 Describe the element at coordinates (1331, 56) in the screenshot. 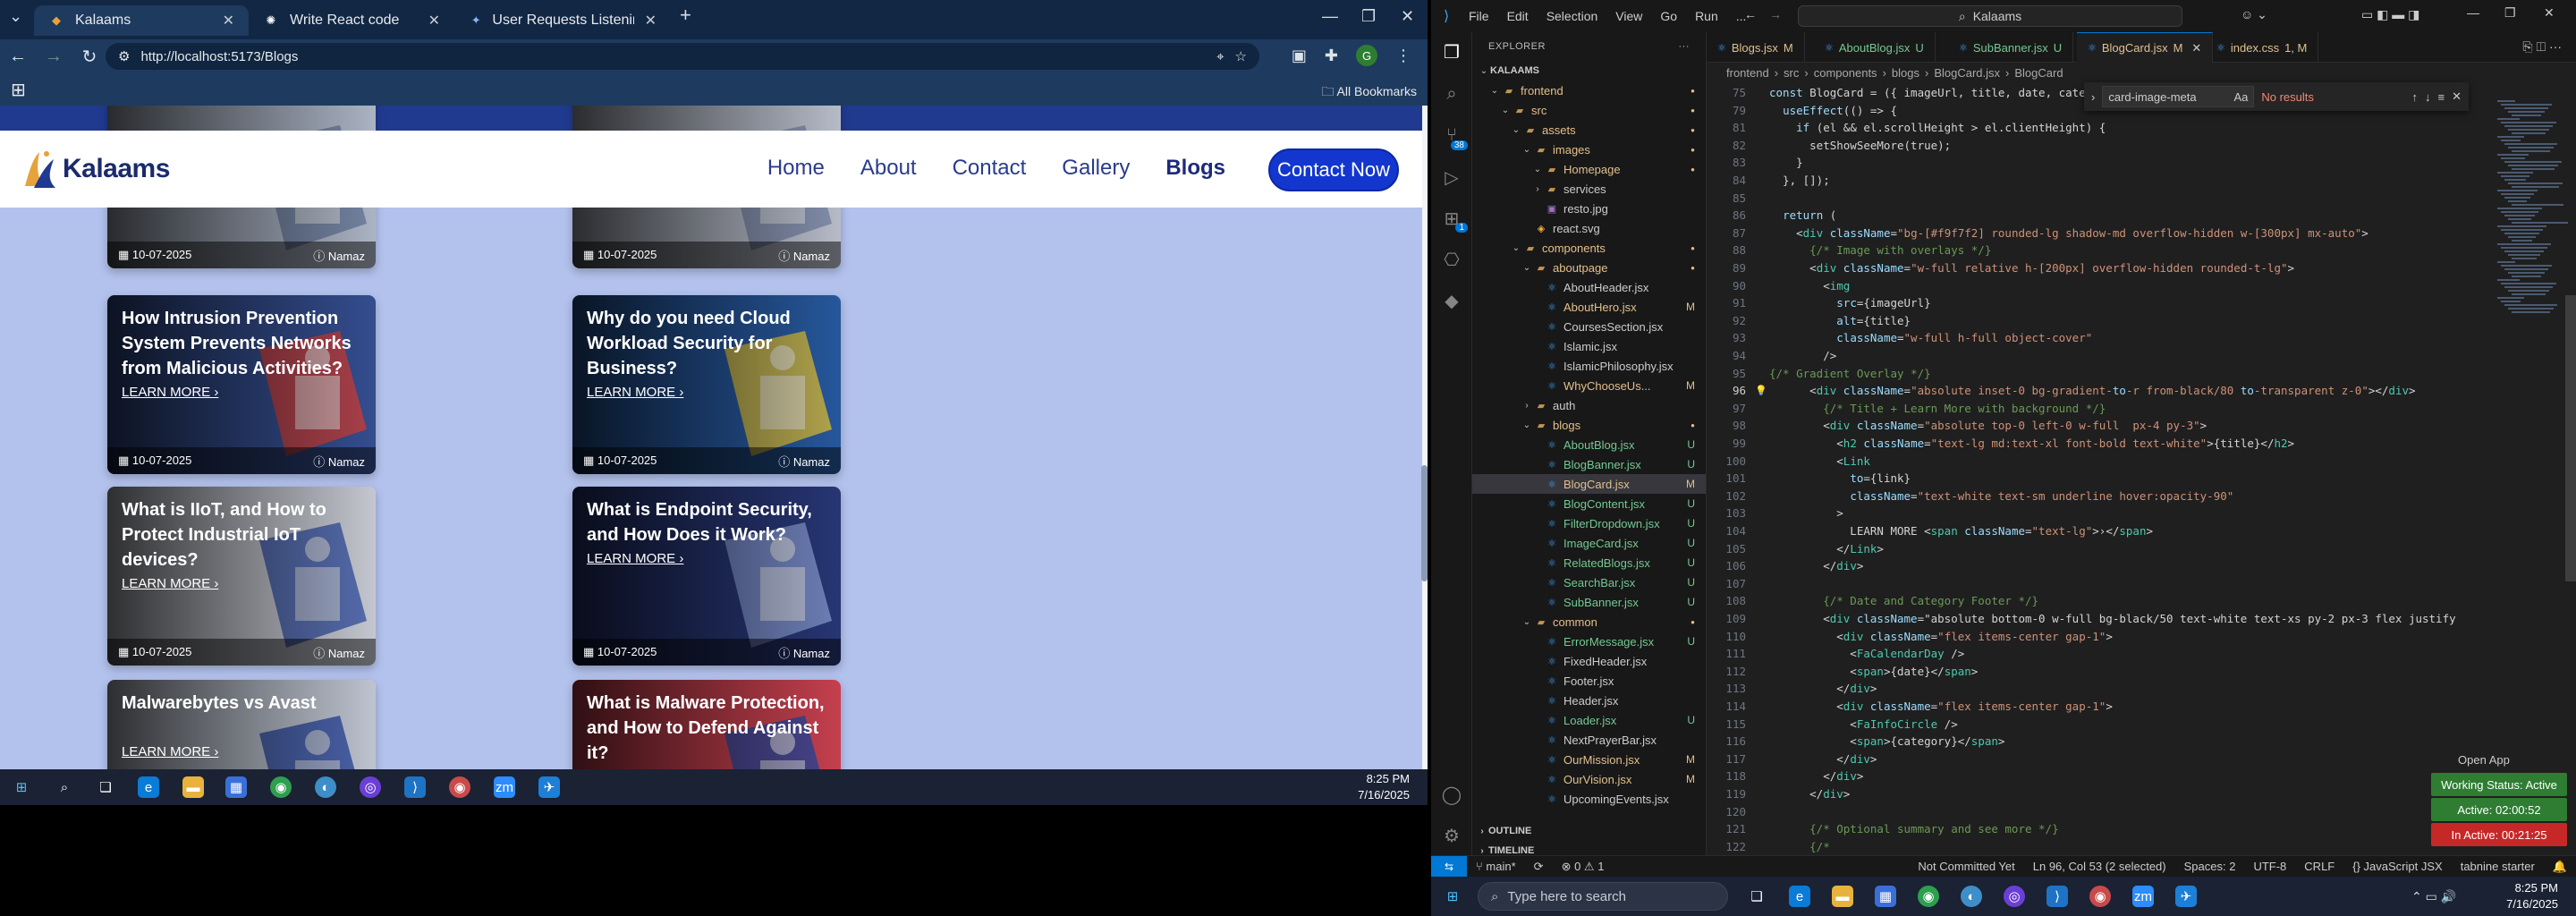

I see `extensions-puzzle-icon: ✚` at that location.